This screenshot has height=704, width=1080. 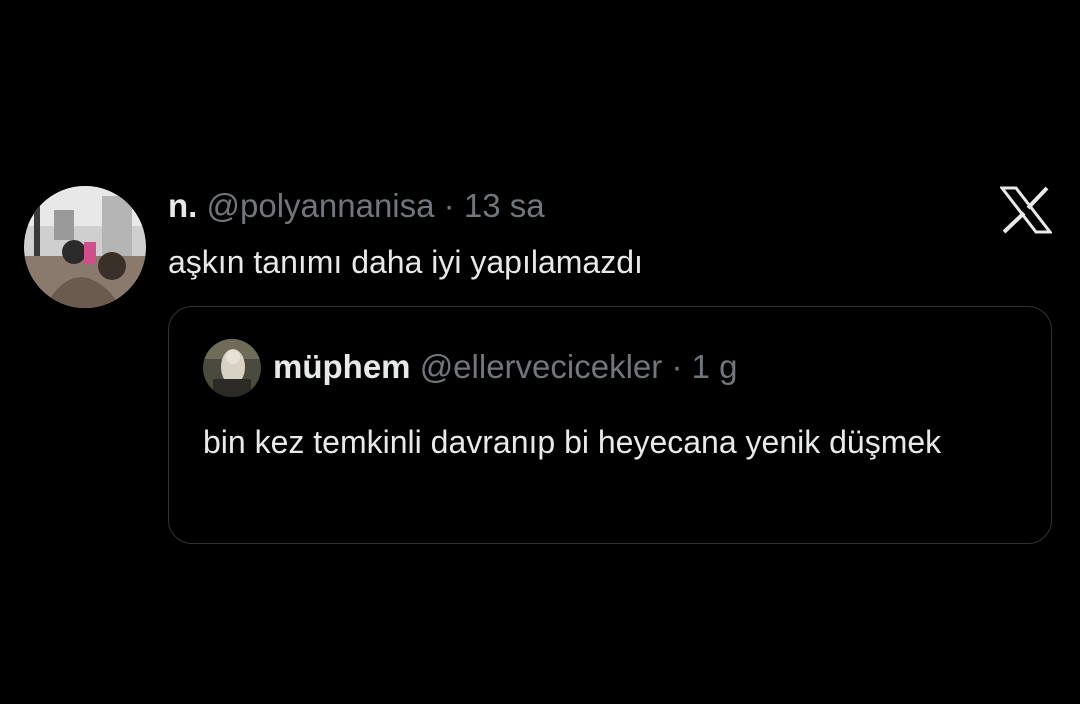 I want to click on quoted-author-avatar, so click(x=232, y=368).